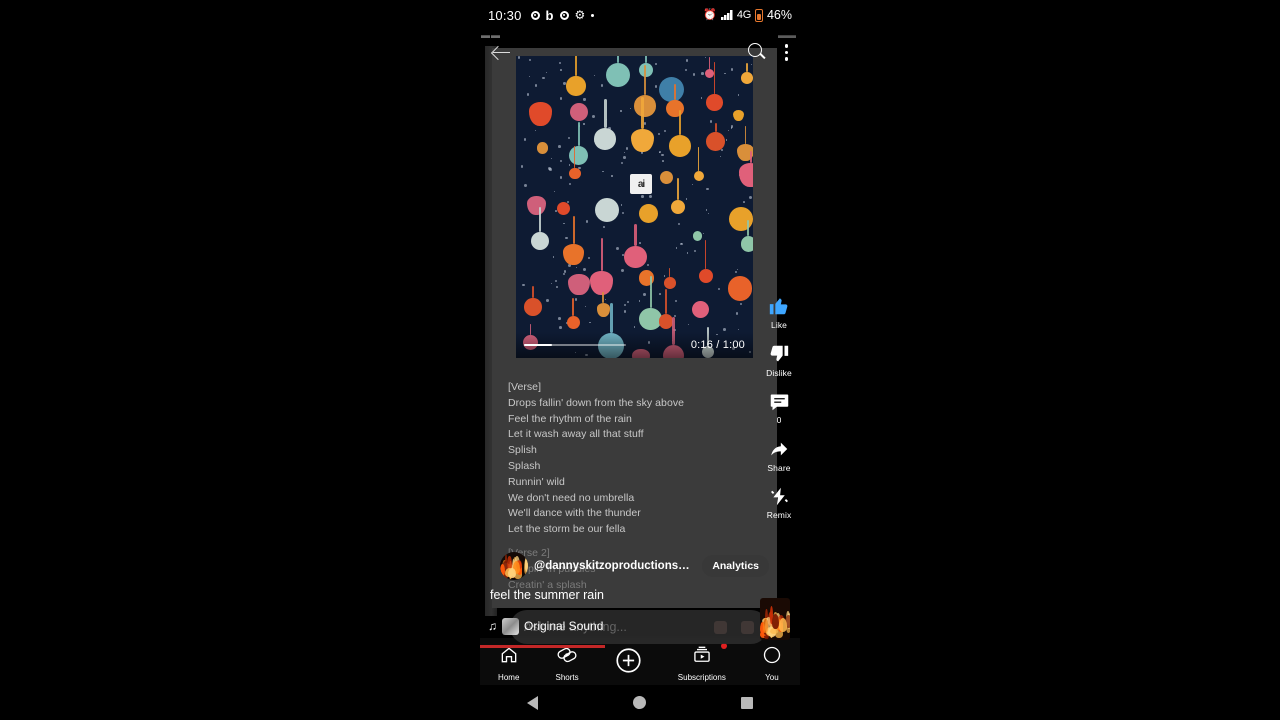  What do you see at coordinates (779, 420) in the screenshot?
I see `rail-item-label: 0` at bounding box center [779, 420].